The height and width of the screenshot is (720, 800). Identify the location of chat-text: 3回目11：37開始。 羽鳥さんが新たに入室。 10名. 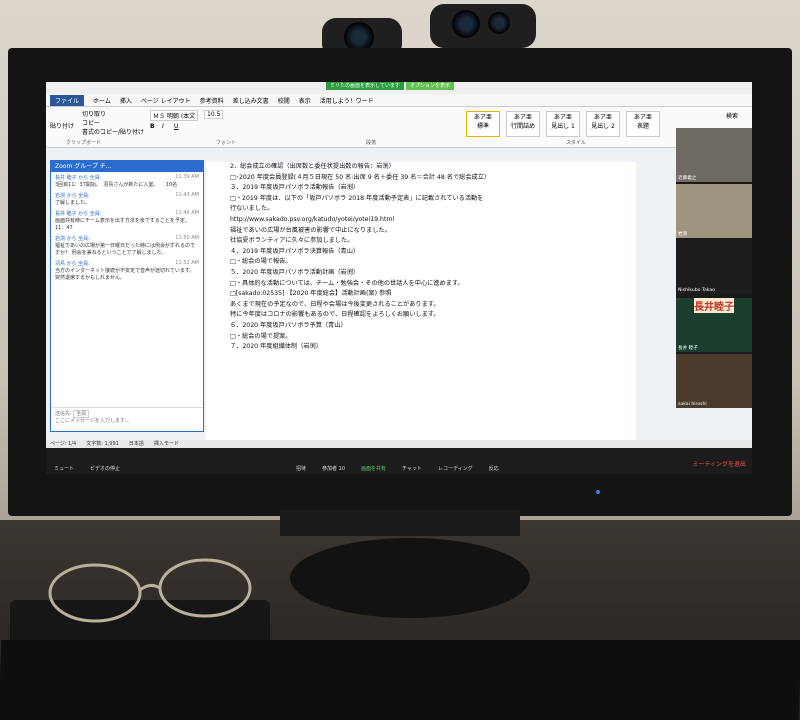
(116, 185).